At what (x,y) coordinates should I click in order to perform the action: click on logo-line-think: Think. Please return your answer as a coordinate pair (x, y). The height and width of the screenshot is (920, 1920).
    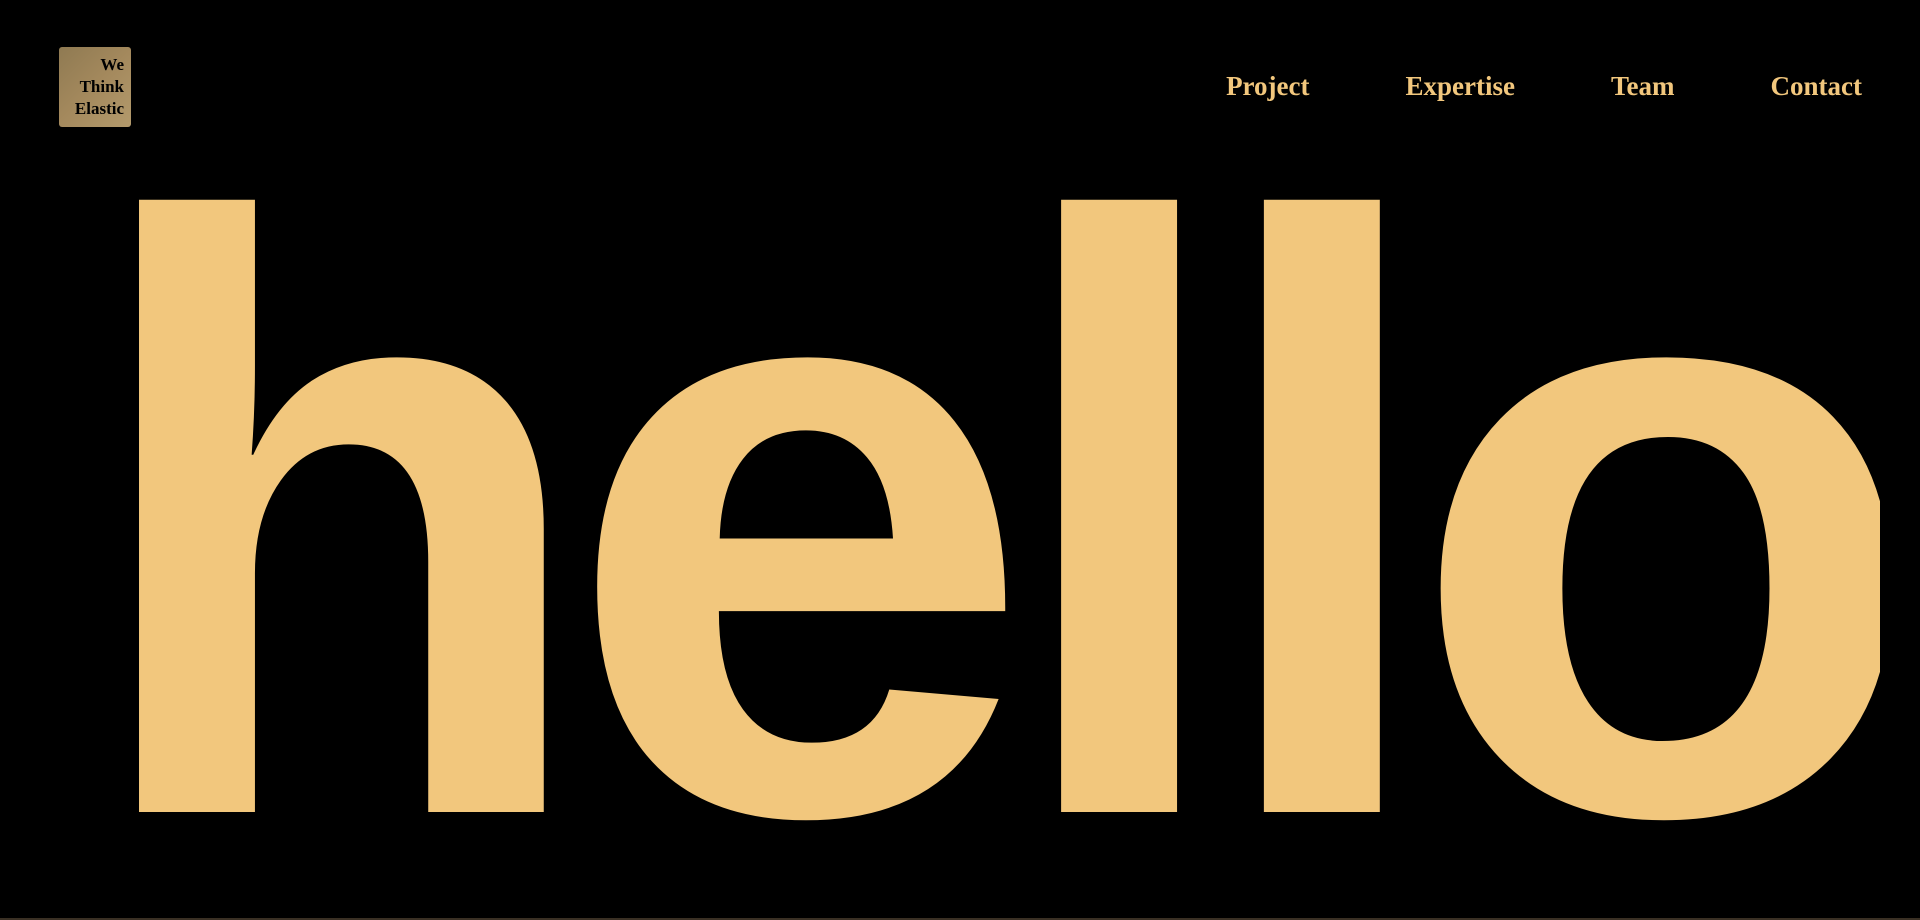
    Looking at the image, I should click on (101, 86).